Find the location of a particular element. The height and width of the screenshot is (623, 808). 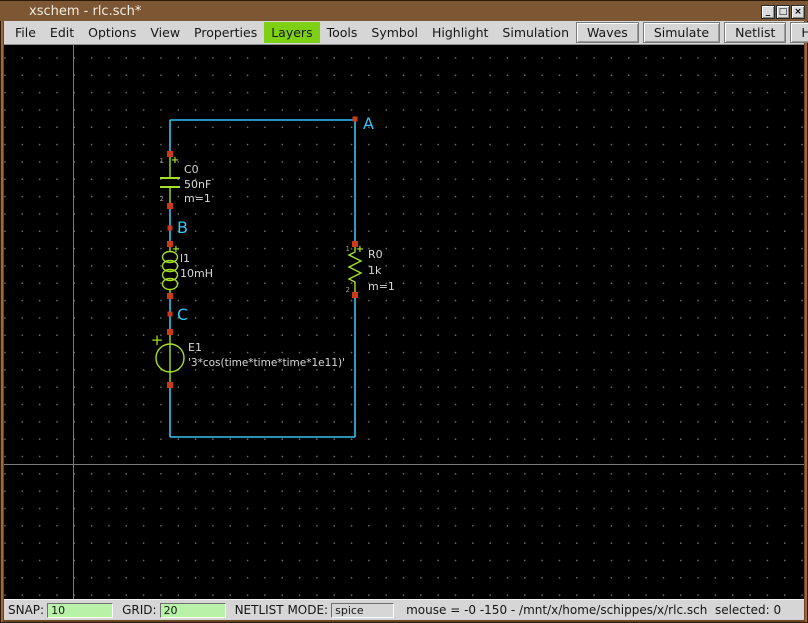

resistor-pin1-number: 1 is located at coordinates (348, 249).